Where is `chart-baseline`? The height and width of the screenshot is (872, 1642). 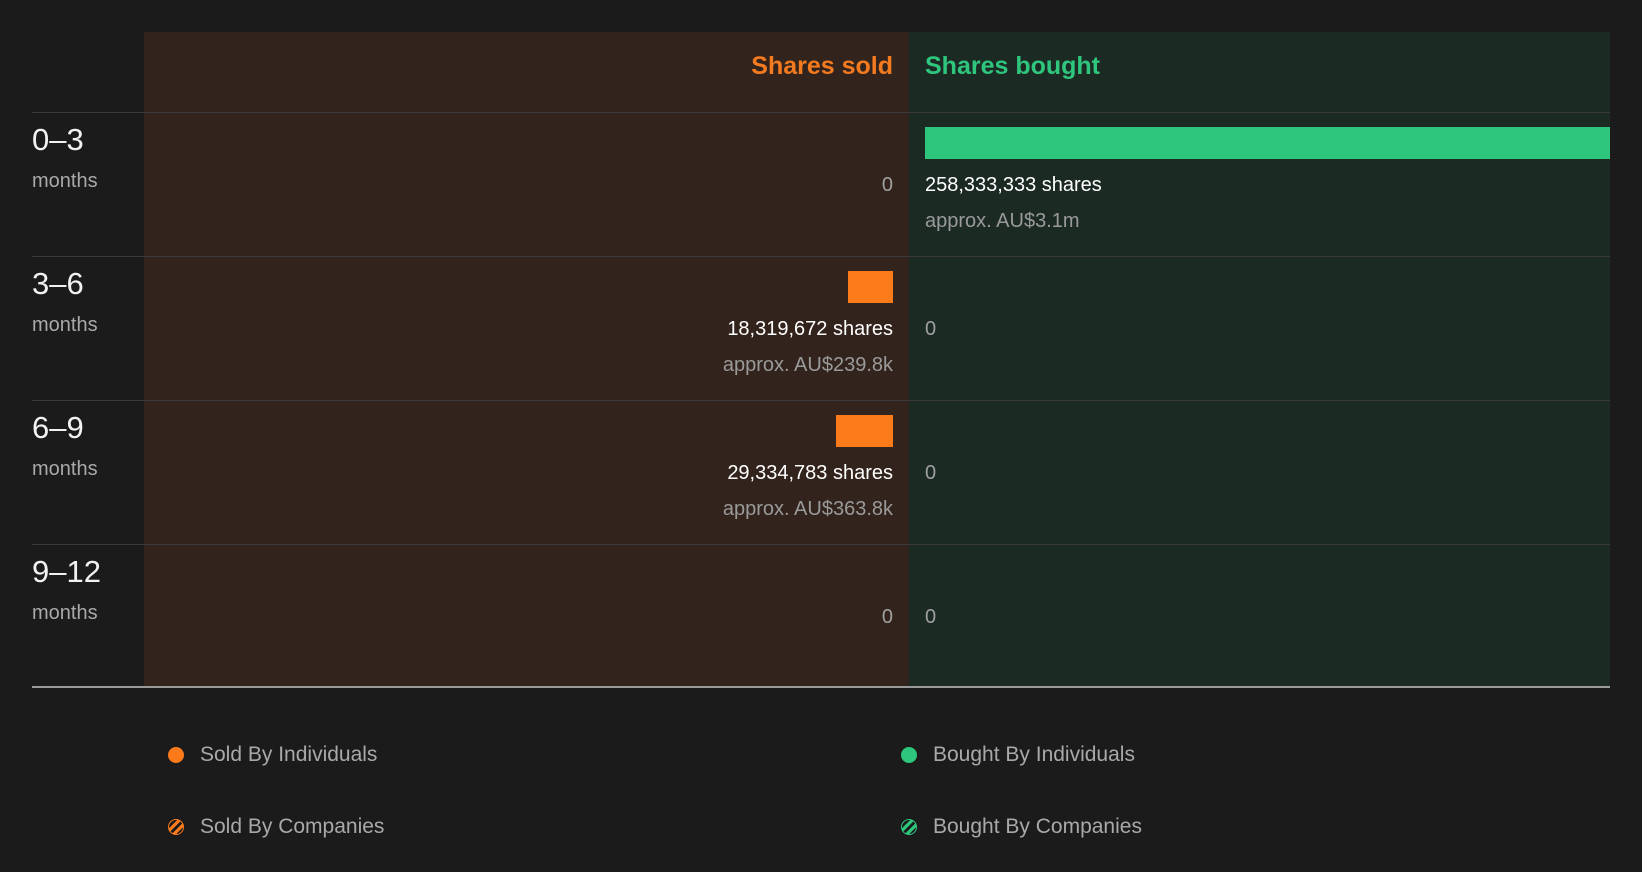 chart-baseline is located at coordinates (821, 687).